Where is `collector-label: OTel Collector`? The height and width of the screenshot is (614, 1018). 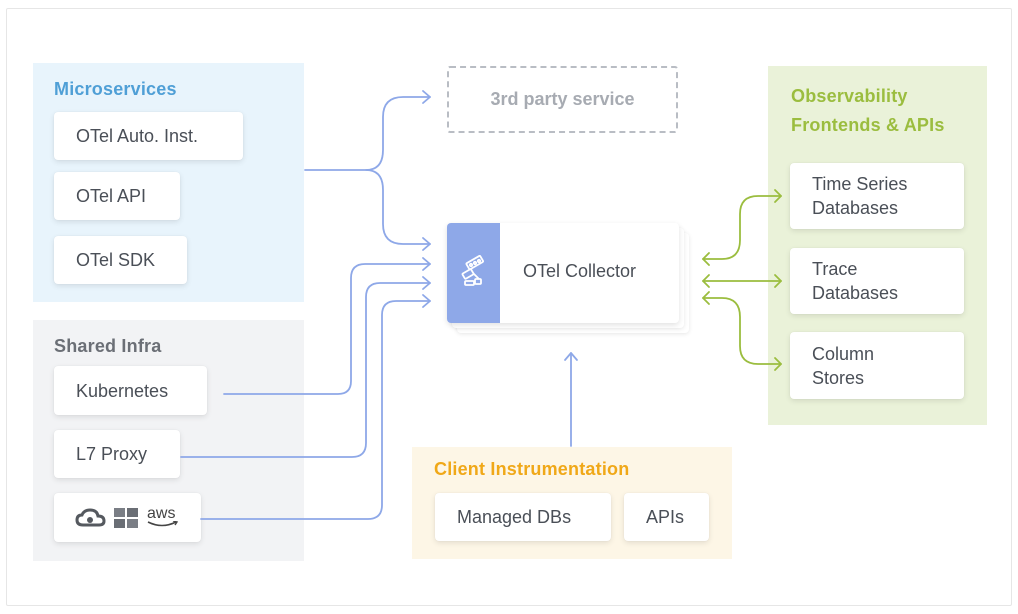
collector-label: OTel Collector is located at coordinates (580, 271).